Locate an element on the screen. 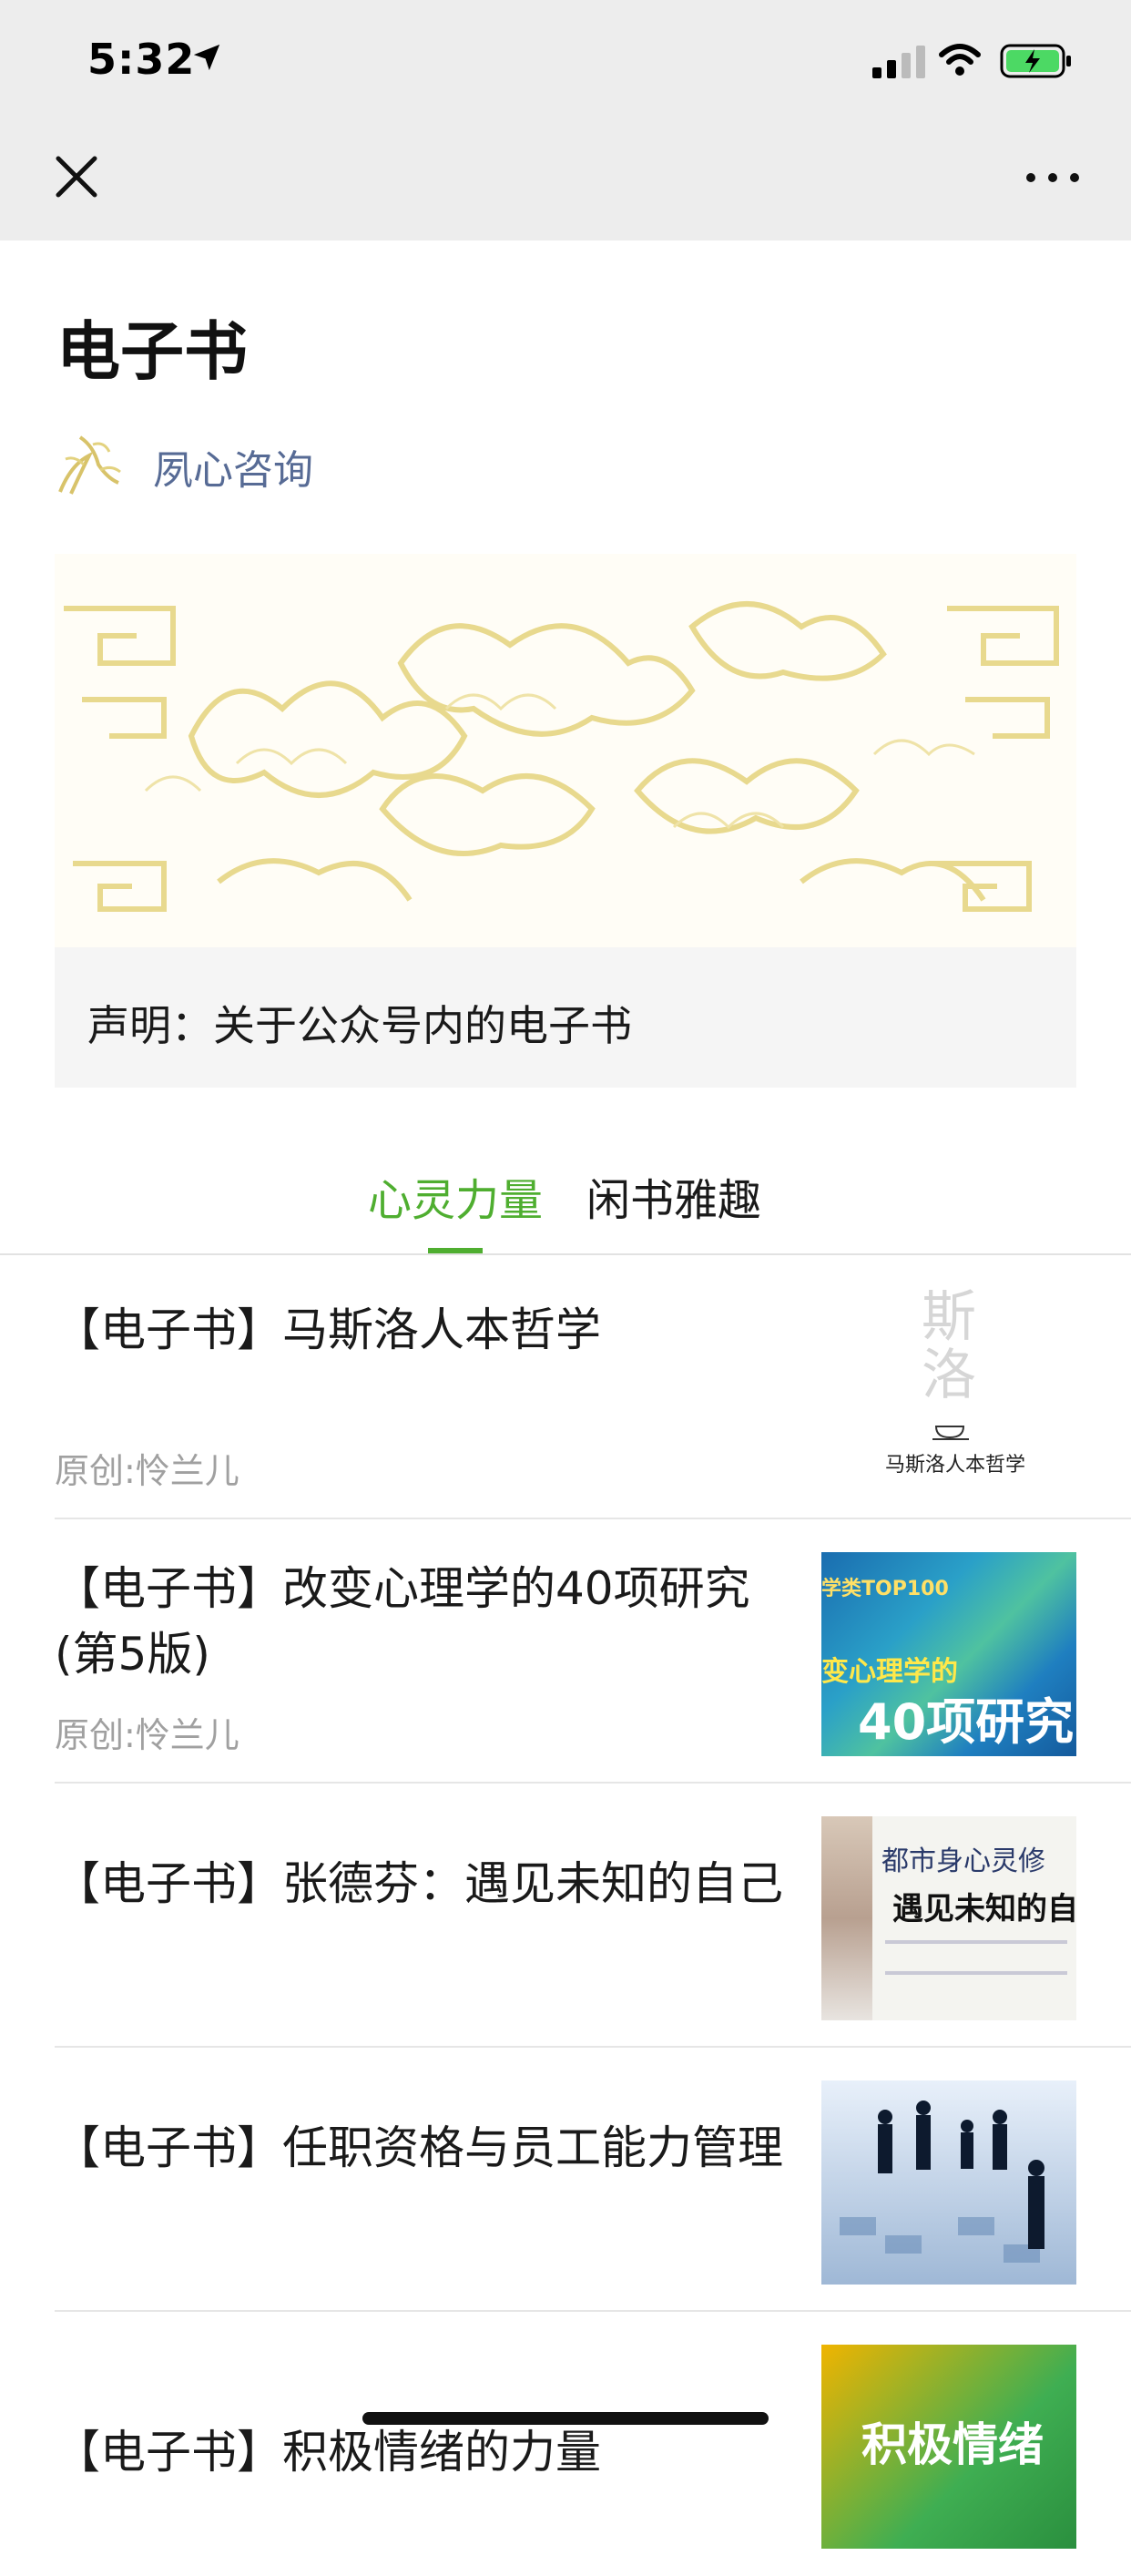  item-title: 【电子书】任职资格与员工能力管理 is located at coordinates (419, 2147).